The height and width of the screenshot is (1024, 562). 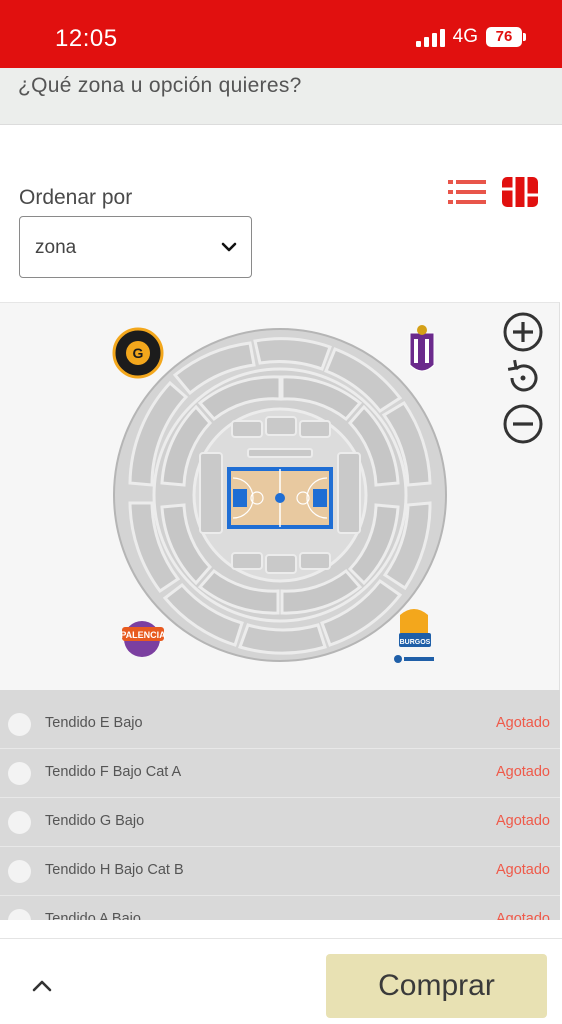 What do you see at coordinates (95, 821) in the screenshot?
I see `zone-name: Tendido G Bajo` at bounding box center [95, 821].